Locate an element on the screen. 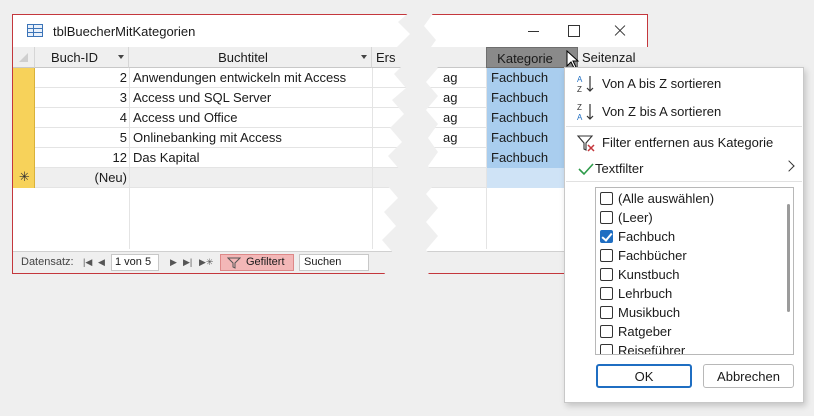 This screenshot has width=814, height=416. column-header-label: Buchtitel is located at coordinates (243, 57).